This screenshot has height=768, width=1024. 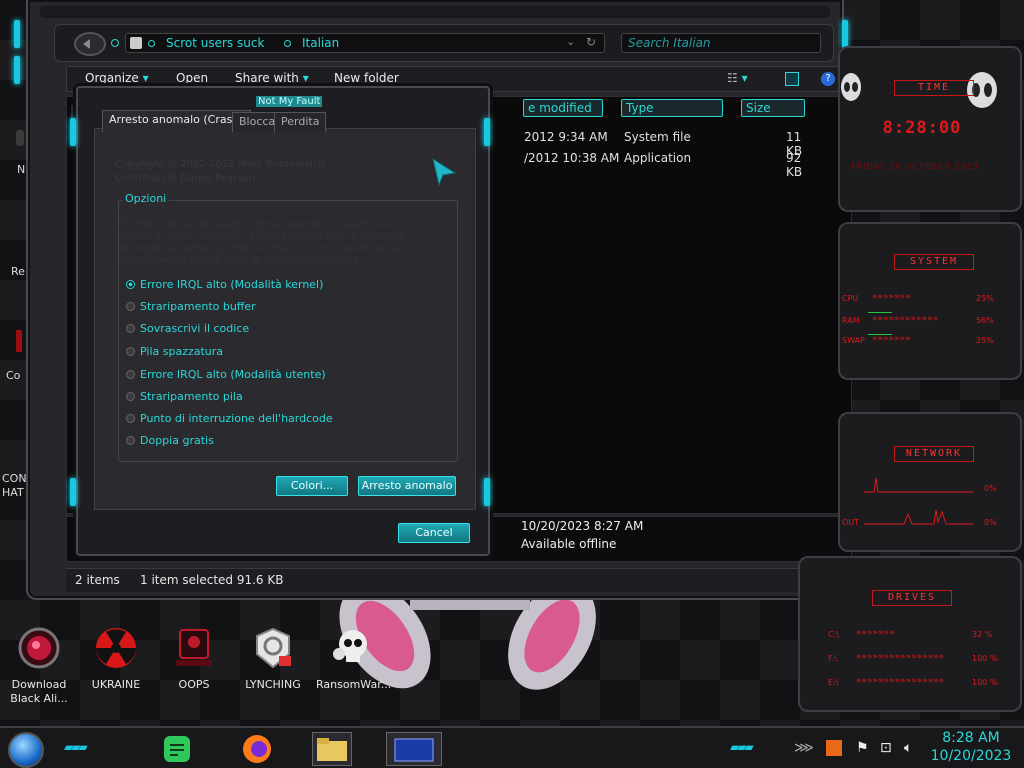 What do you see at coordinates (833, 658) in the screenshot?
I see `drive-f-label: F:\` at bounding box center [833, 658].